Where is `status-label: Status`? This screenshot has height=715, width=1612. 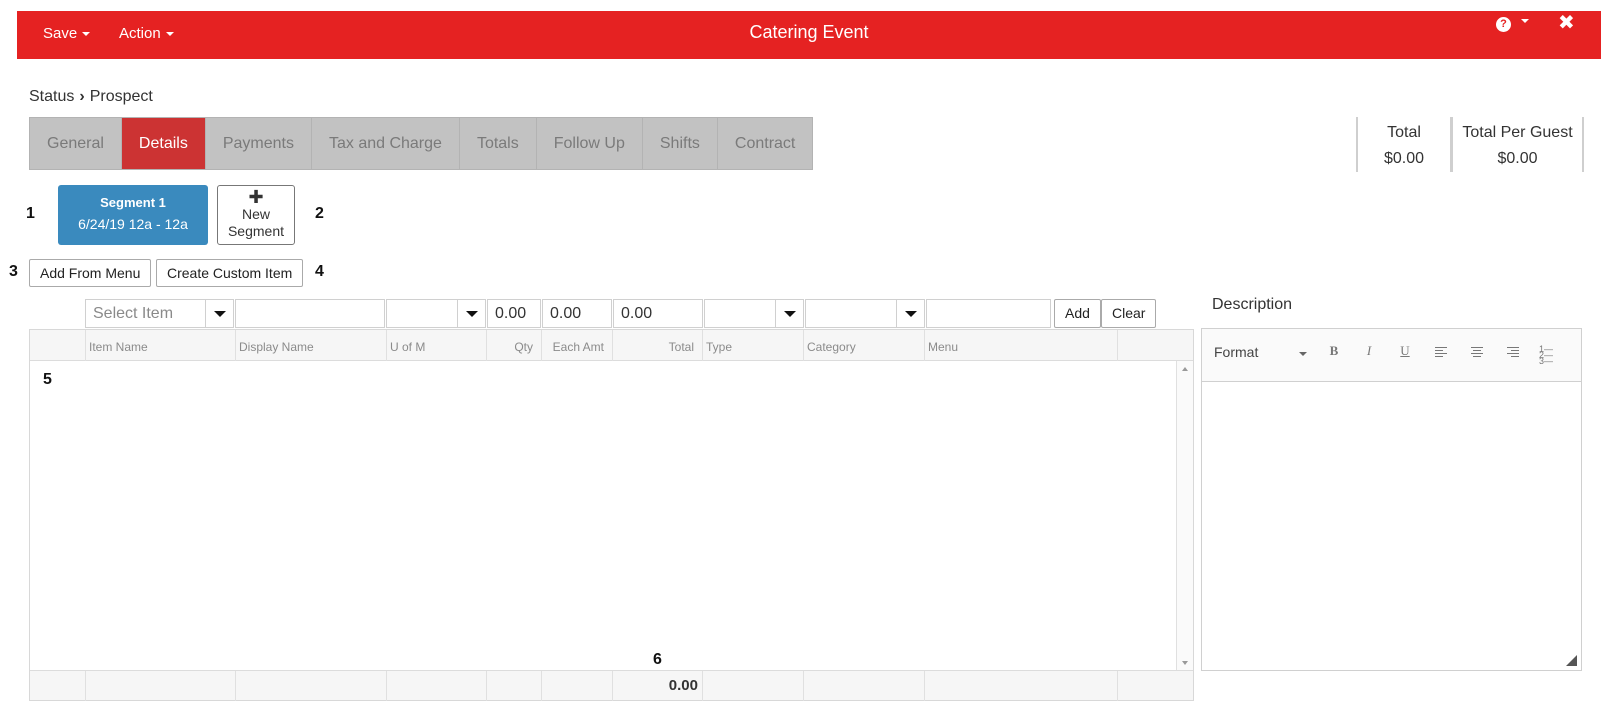
status-label: Status is located at coordinates (52, 96).